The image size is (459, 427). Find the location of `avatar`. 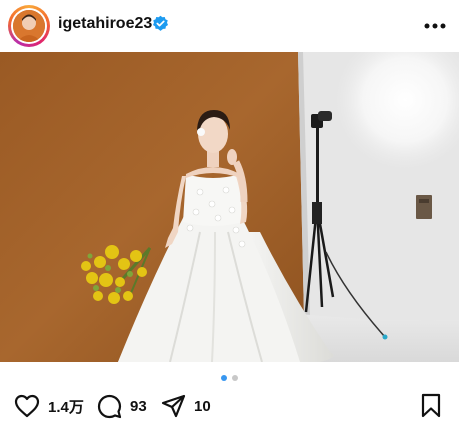

avatar is located at coordinates (29, 26).